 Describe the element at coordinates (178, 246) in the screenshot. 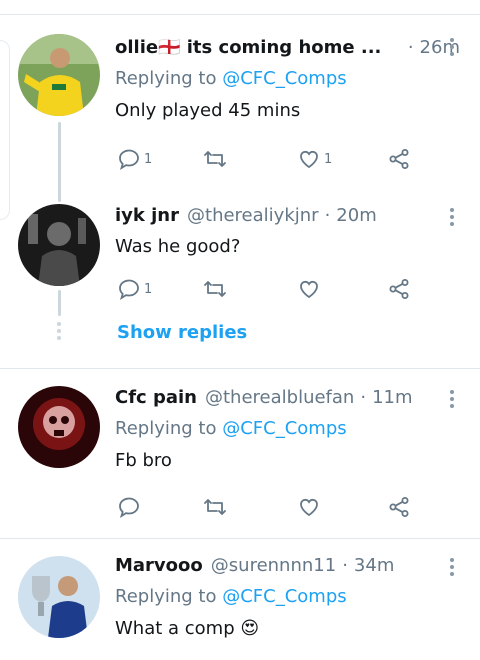

I see `tweet-text: Was he good?` at that location.